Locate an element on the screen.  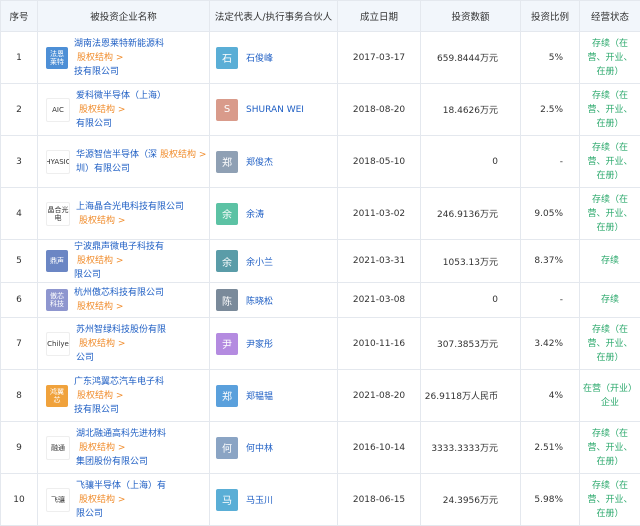
row-index: 8 is located at coordinates (19, 396).